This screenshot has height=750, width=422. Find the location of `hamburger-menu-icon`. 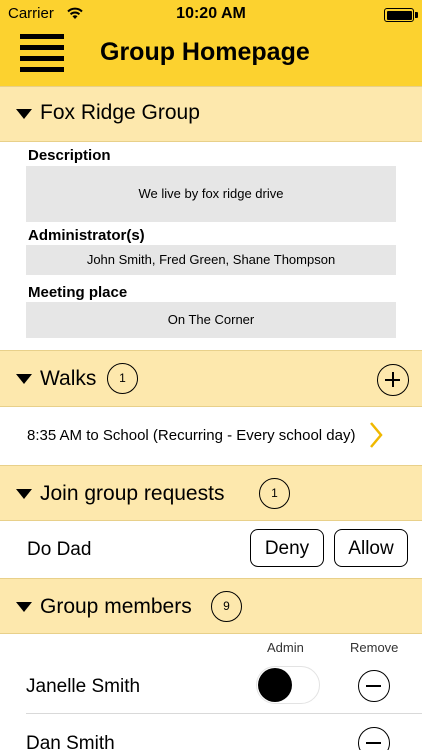

hamburger-menu-icon is located at coordinates (42, 53).